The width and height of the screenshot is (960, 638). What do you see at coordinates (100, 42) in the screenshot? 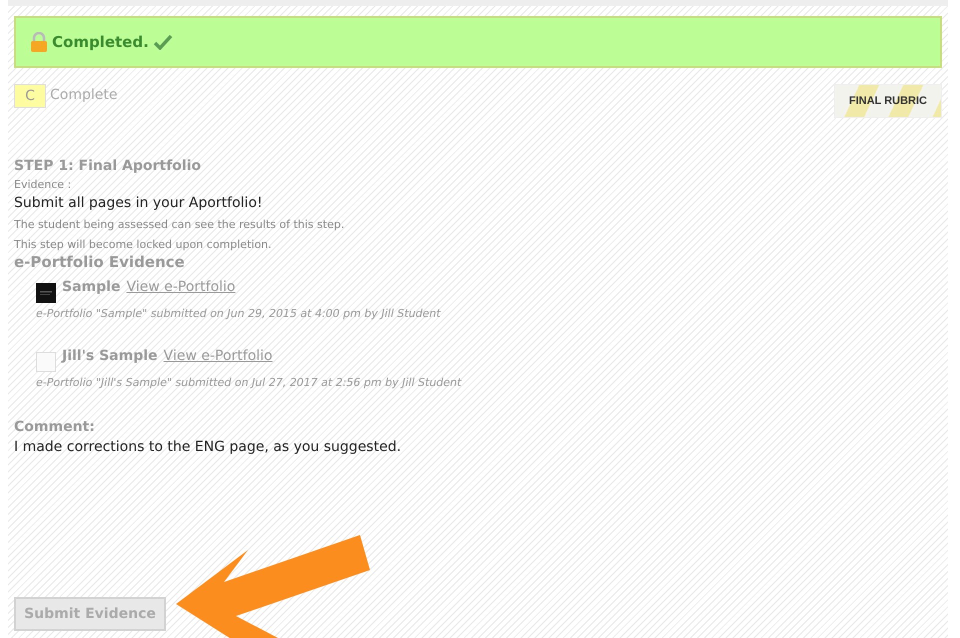
I see `status-text: Completed.` at bounding box center [100, 42].